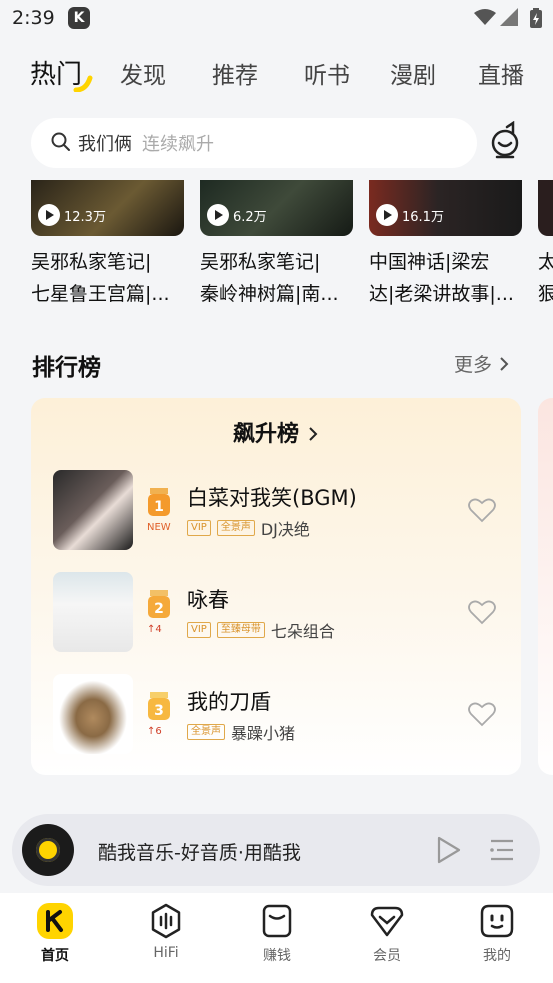 This screenshot has width=553, height=983. I want to click on active-tab-indicator, so click(83, 83).